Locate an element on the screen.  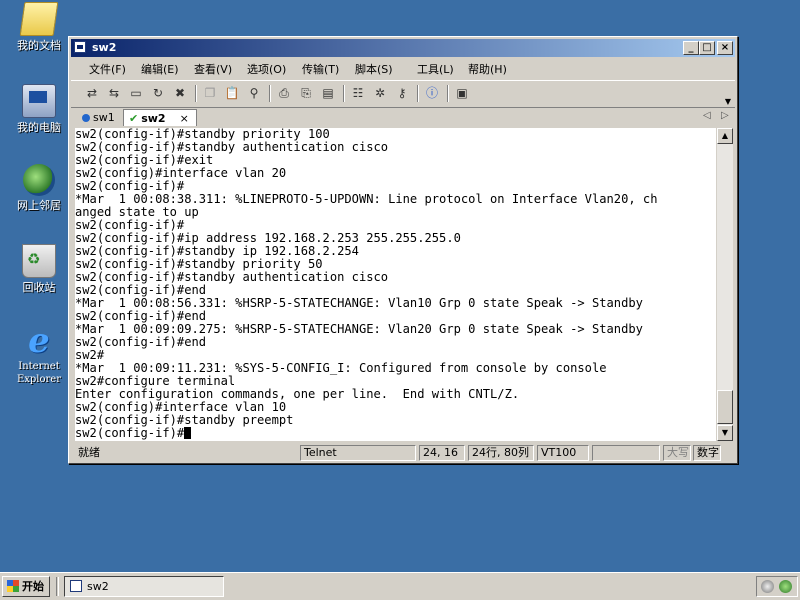
status-bar: 就绪 Telnet 24, 16 24行, 80列 VT100 大写 数字 is located at coordinates (403, 453).